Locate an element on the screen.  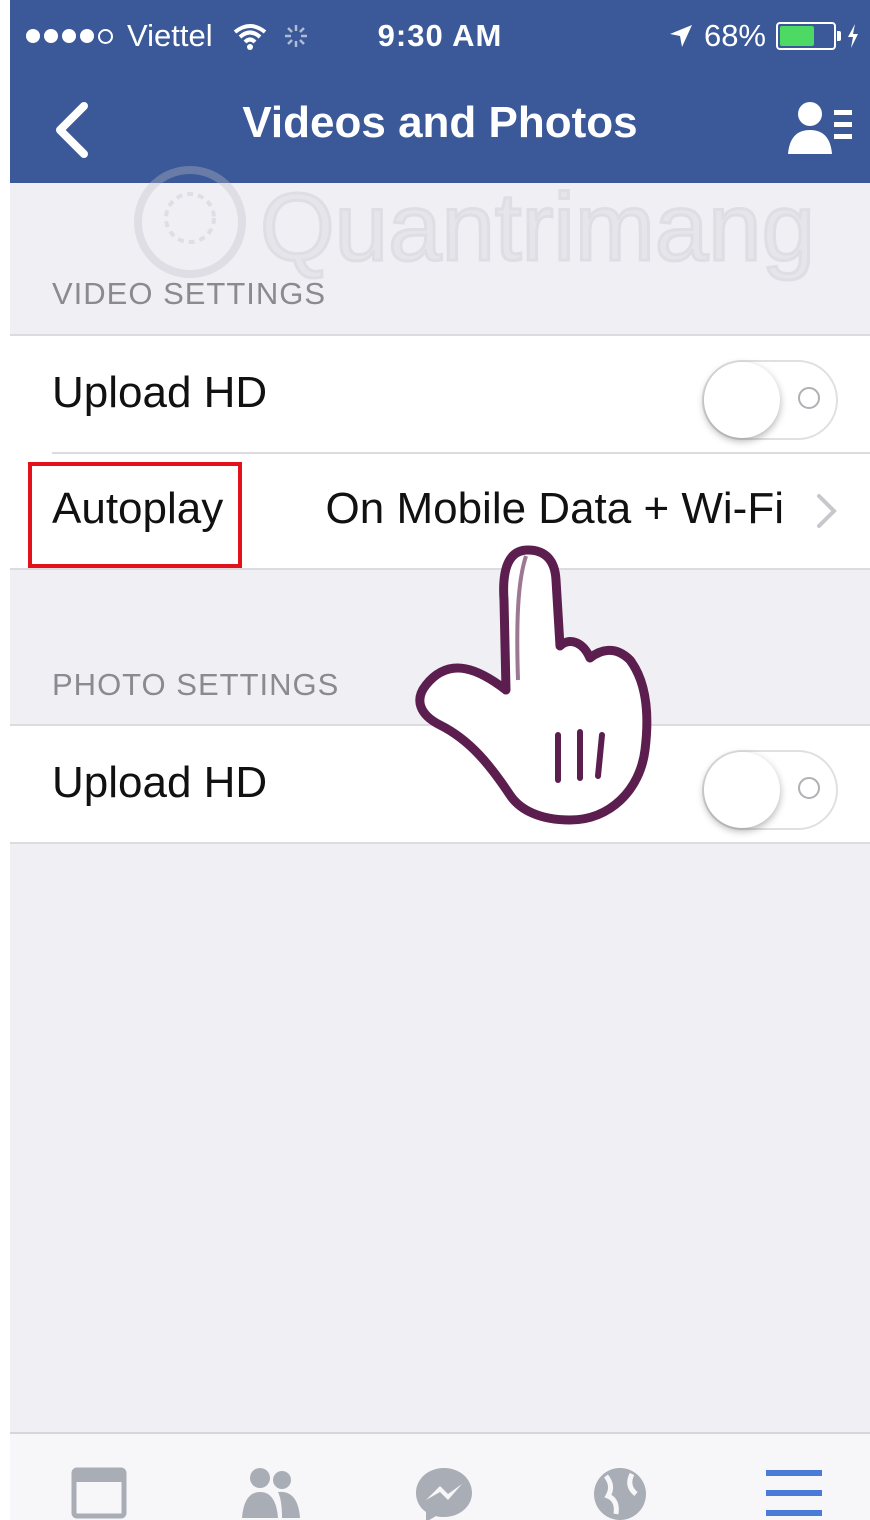
video-upload-hd-label: Upload HD is located at coordinates (160, 392).